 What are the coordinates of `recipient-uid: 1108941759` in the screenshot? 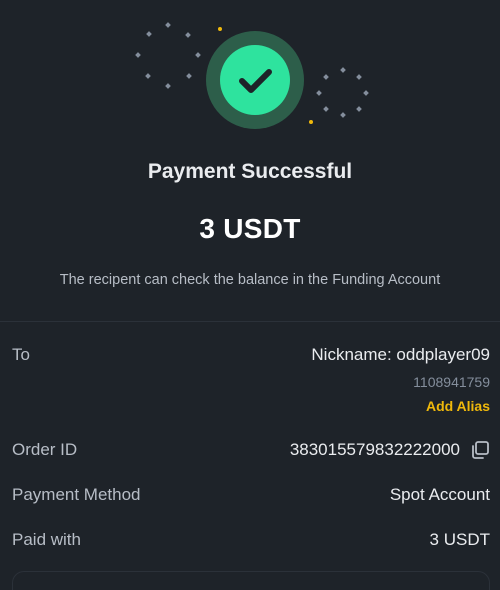 It's located at (451, 382).